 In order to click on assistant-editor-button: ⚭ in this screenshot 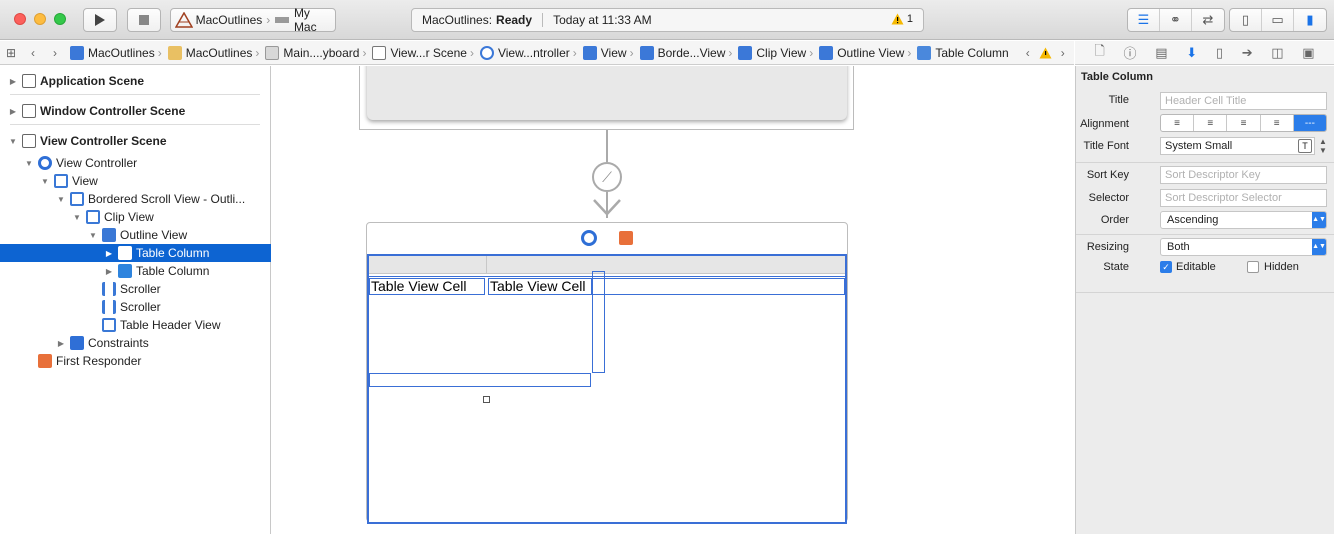, I will do `click(1176, 20)`.